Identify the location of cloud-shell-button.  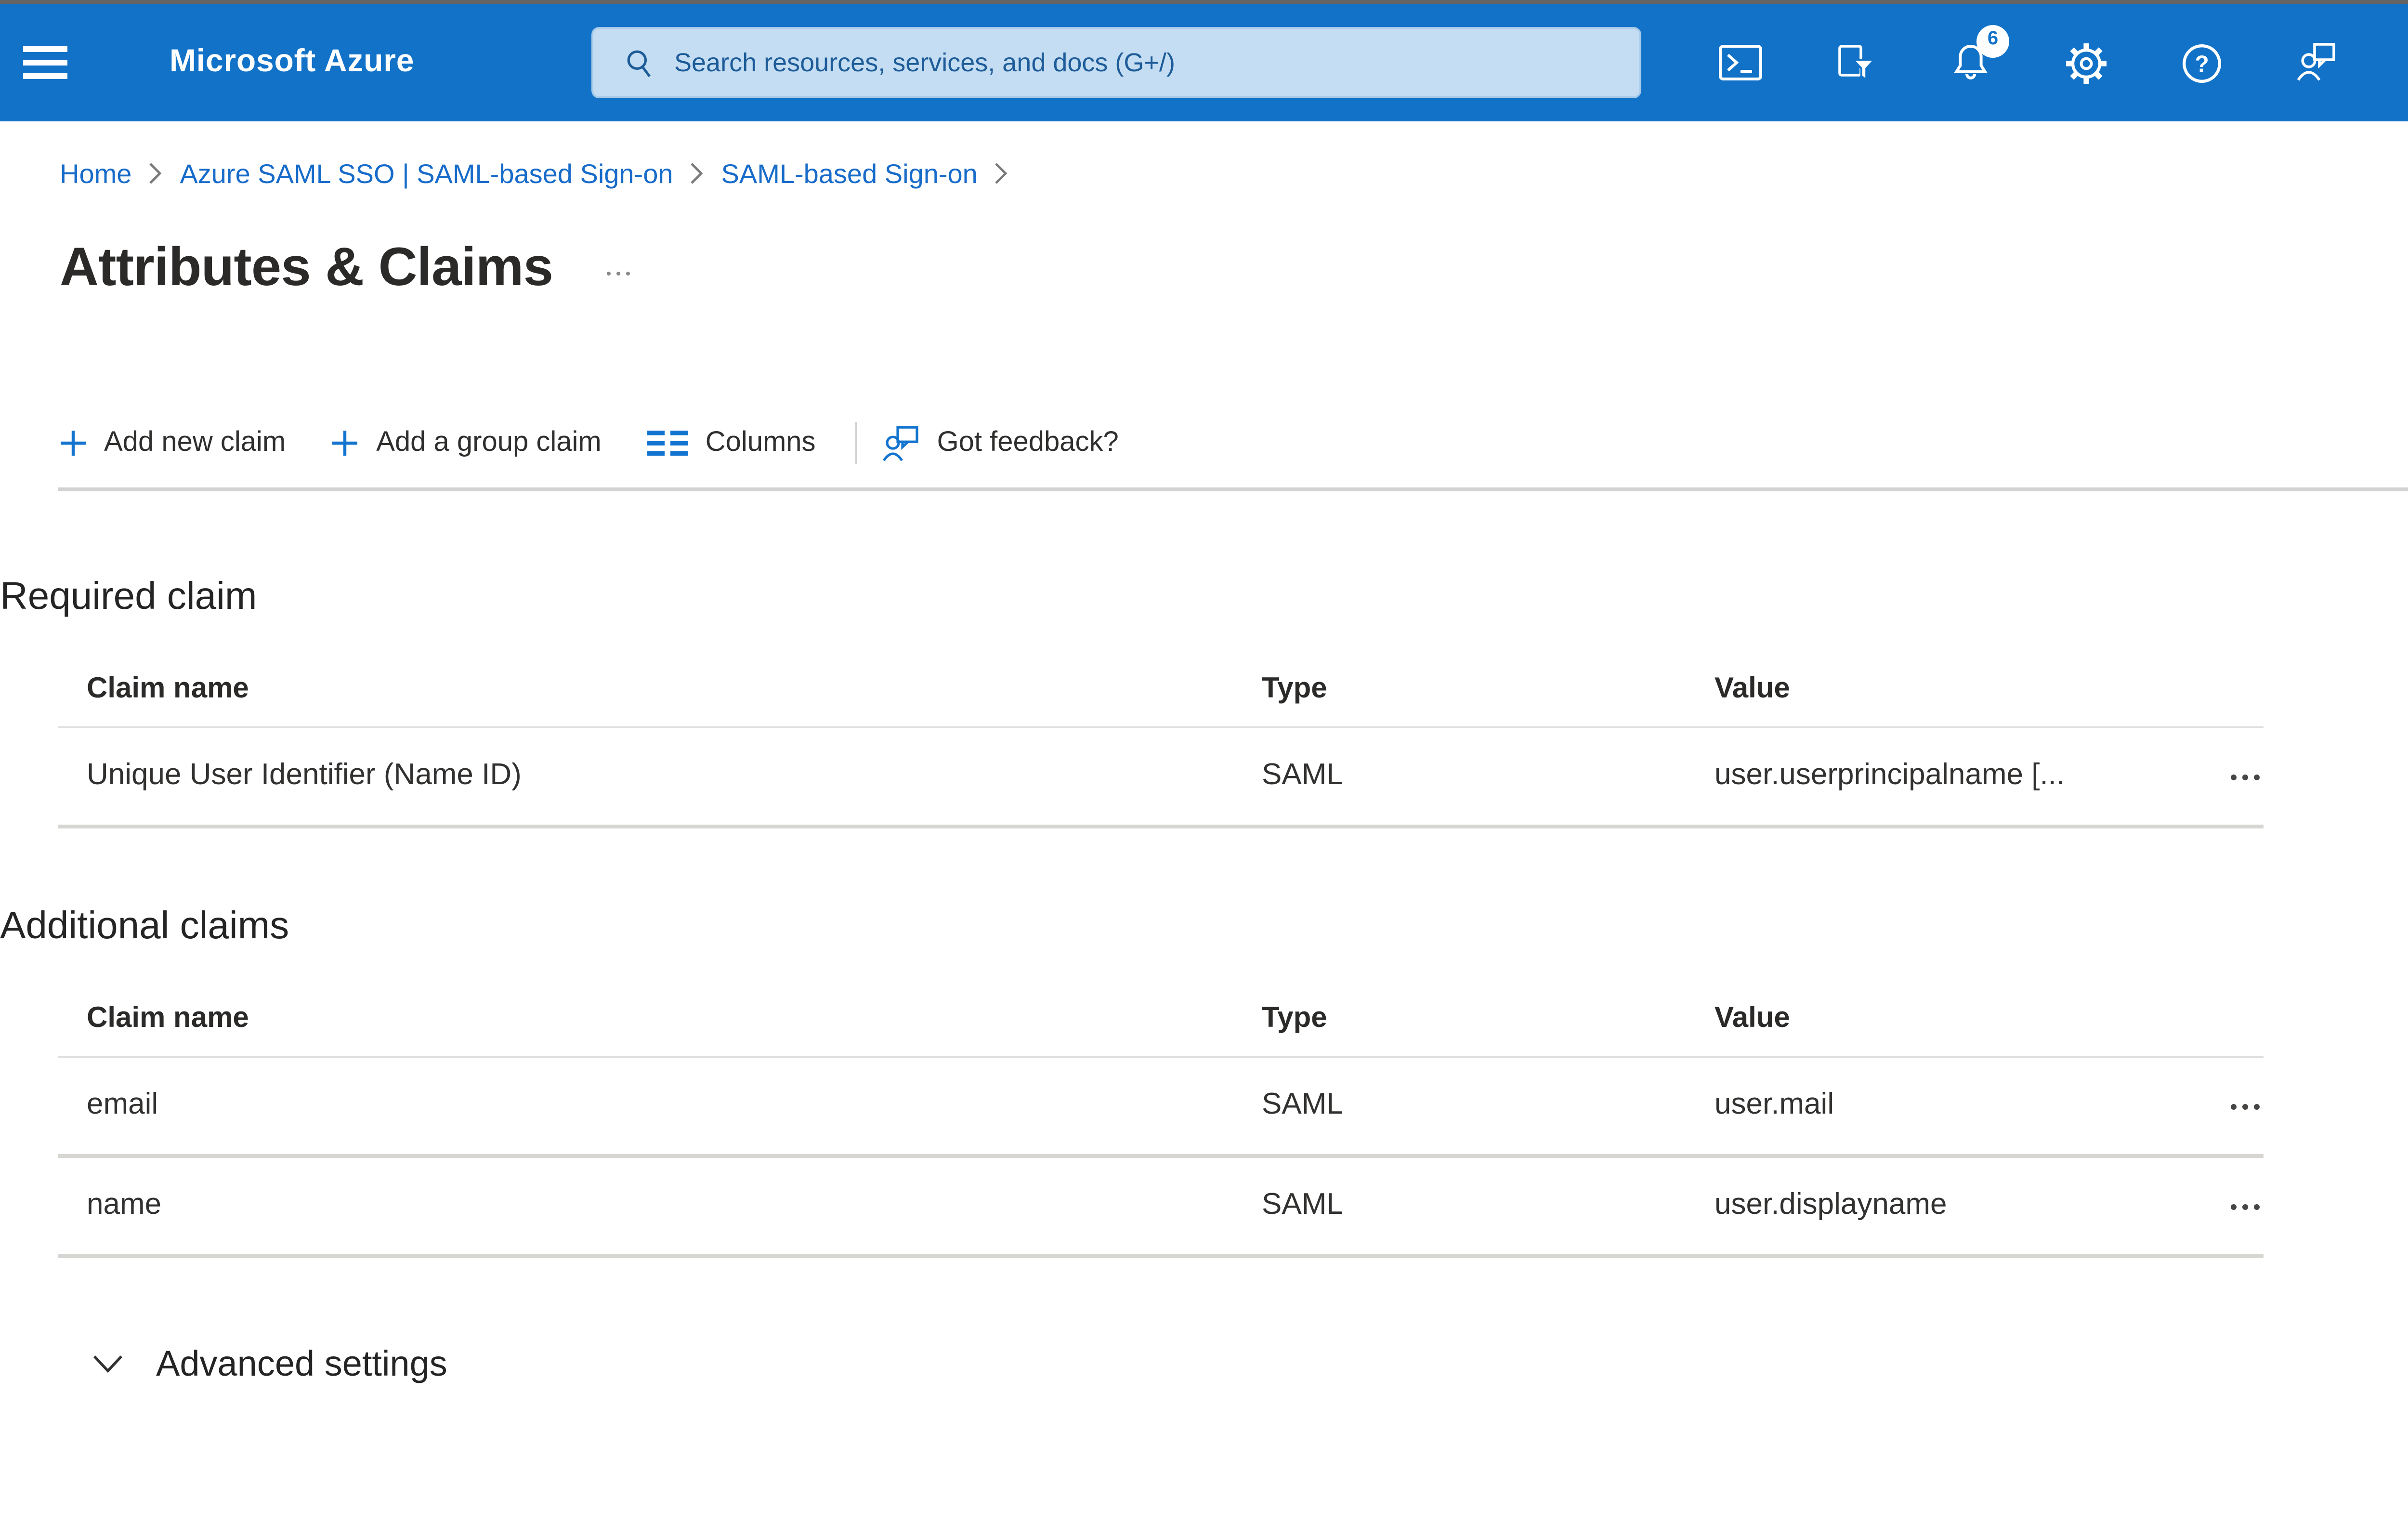
(1739, 62).